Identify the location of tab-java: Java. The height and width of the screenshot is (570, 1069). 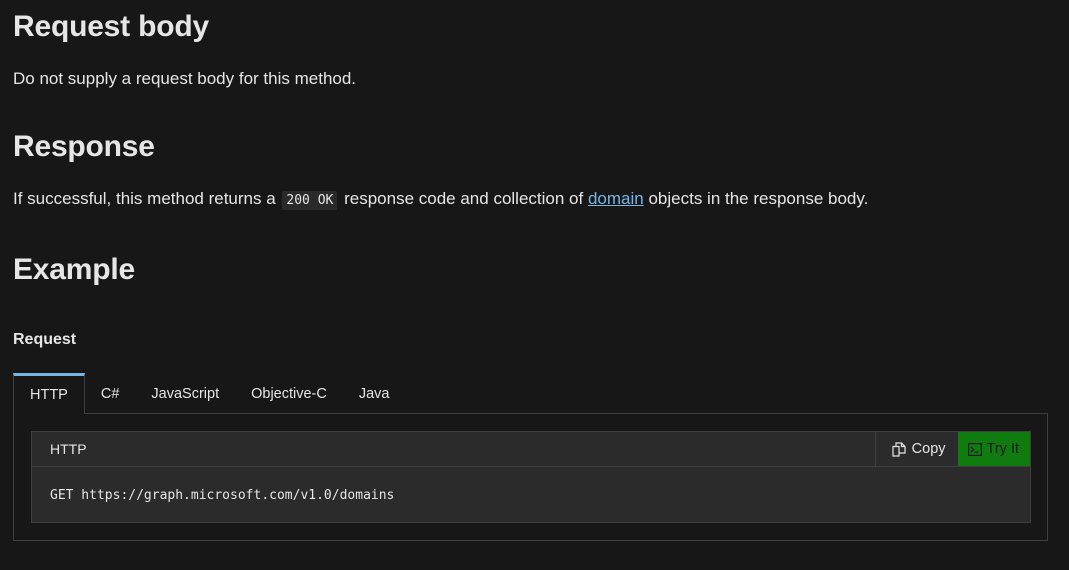
(374, 393).